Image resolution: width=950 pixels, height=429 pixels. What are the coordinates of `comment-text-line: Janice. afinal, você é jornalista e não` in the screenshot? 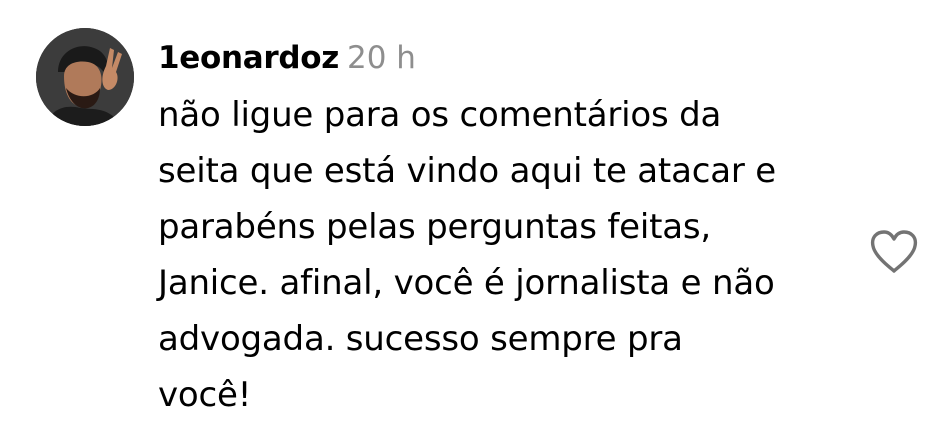 It's located at (466, 283).